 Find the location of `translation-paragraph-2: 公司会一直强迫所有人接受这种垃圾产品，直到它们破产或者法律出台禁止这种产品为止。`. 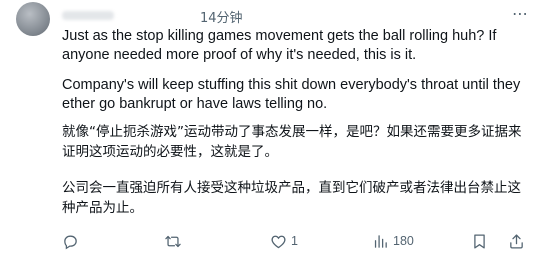

translation-paragraph-2: 公司会一直强迫所有人接受这种垃圾产品，直到它们破产或者法律出台禁止这种产品为止。 is located at coordinates (291, 198).